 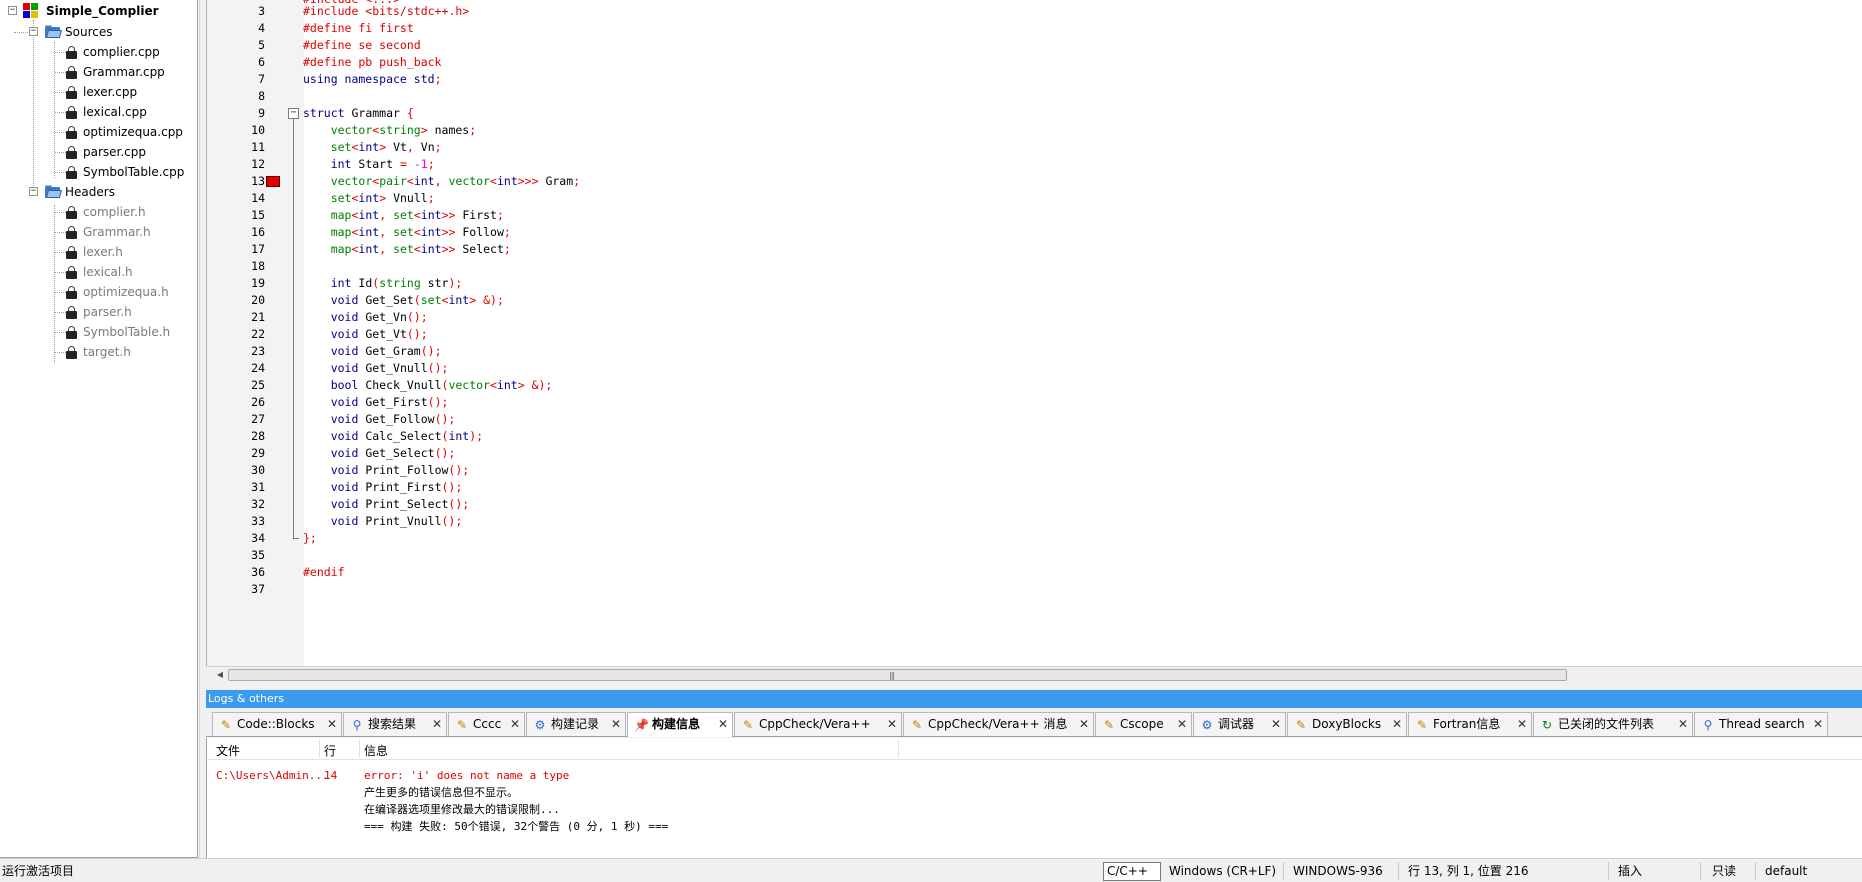 I want to click on fold-toggle-icon: −, so click(x=293, y=113).